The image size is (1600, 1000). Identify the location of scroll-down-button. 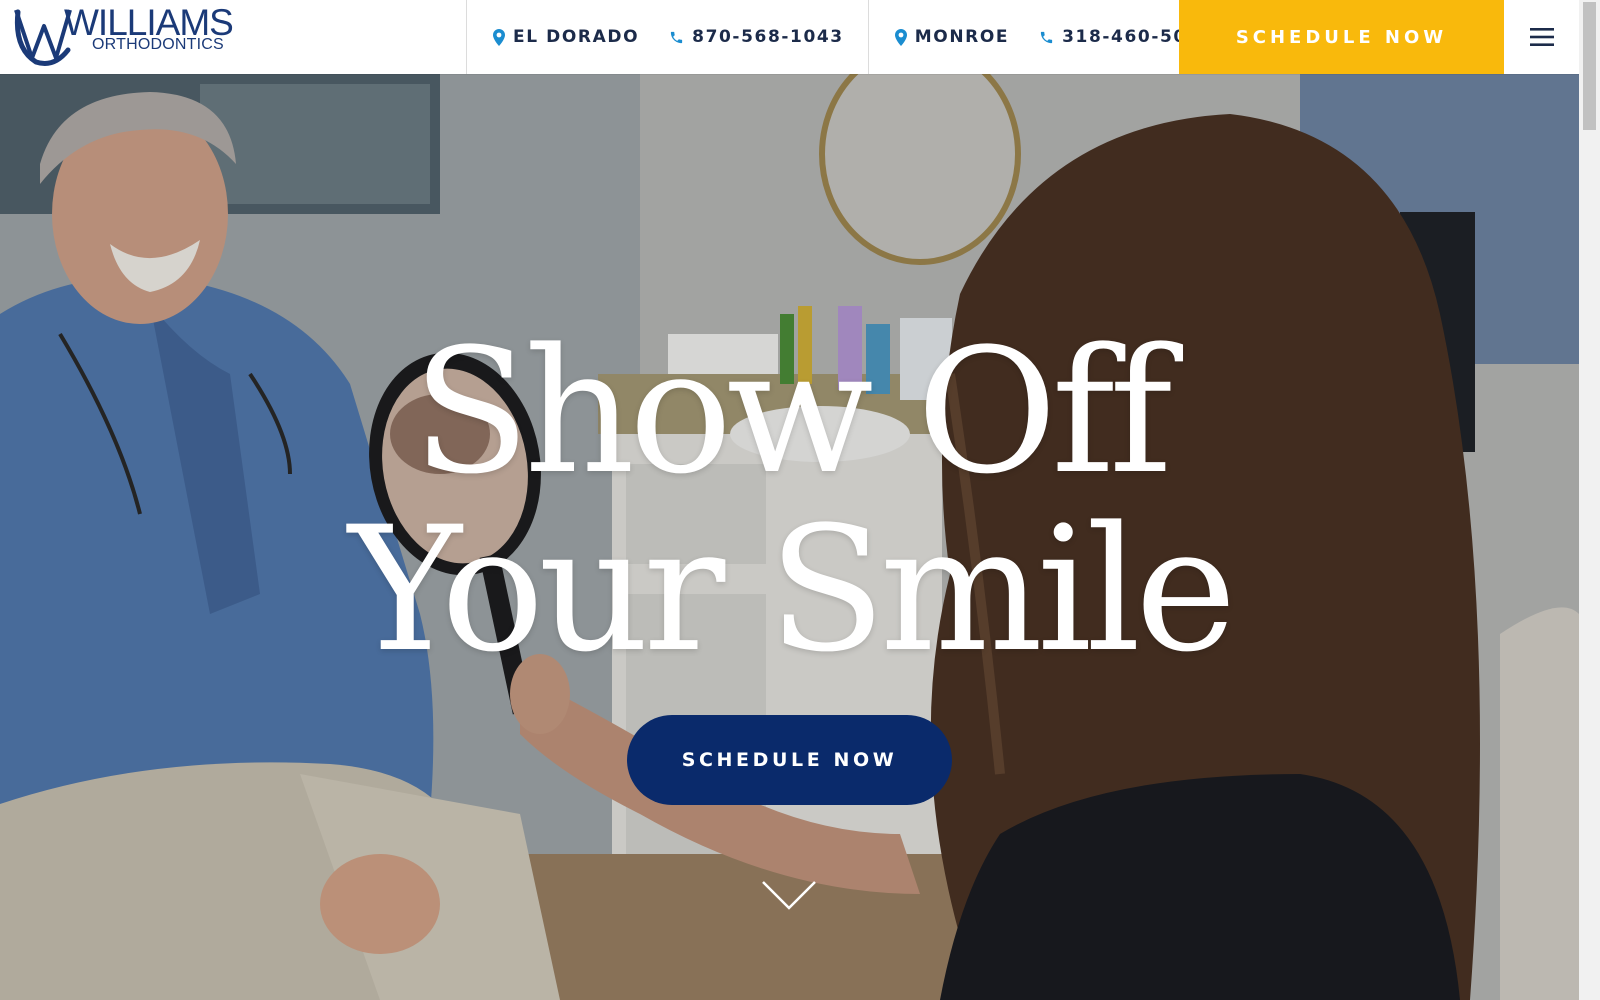
(789, 897).